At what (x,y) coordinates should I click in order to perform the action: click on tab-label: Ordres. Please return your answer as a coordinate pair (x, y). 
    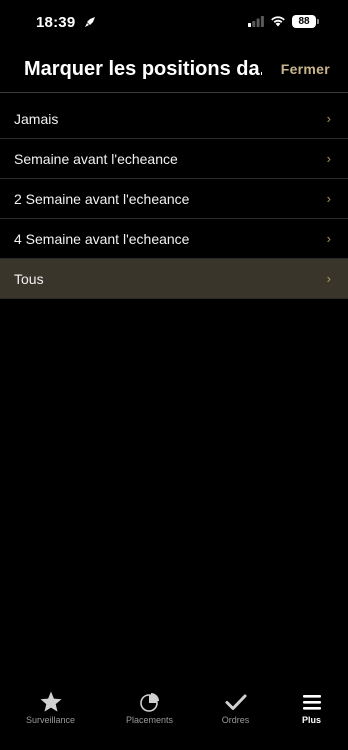
    Looking at the image, I should click on (235, 720).